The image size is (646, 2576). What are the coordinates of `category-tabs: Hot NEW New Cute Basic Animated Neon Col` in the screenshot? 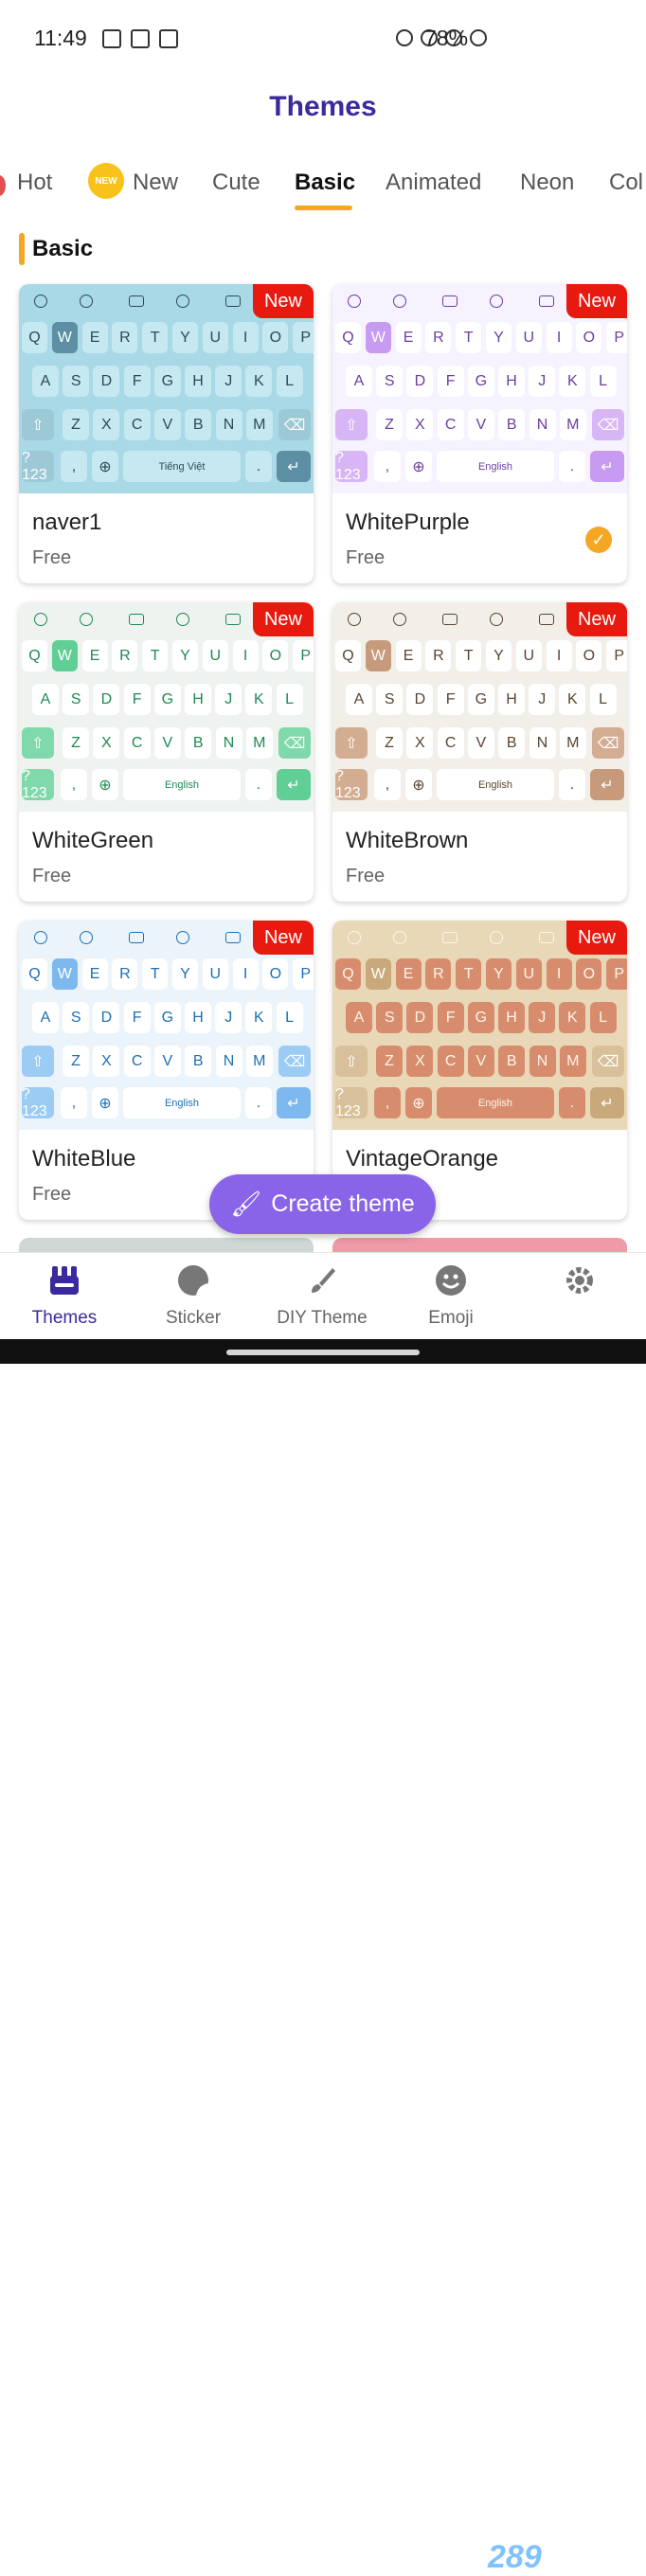 It's located at (323, 184).